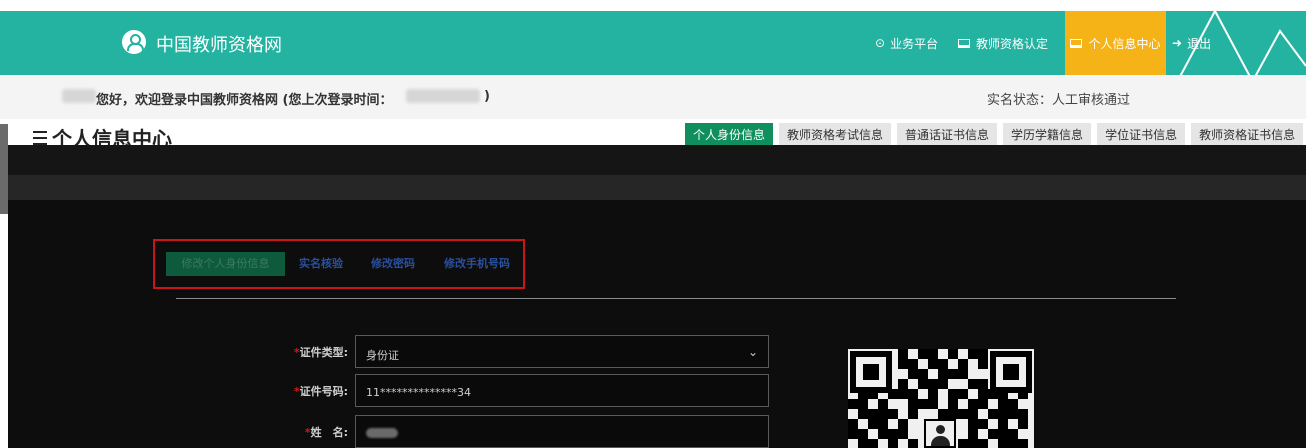 This screenshot has height=448, width=1306. I want to click on dashboard-icon: ⊙, so click(880, 43).